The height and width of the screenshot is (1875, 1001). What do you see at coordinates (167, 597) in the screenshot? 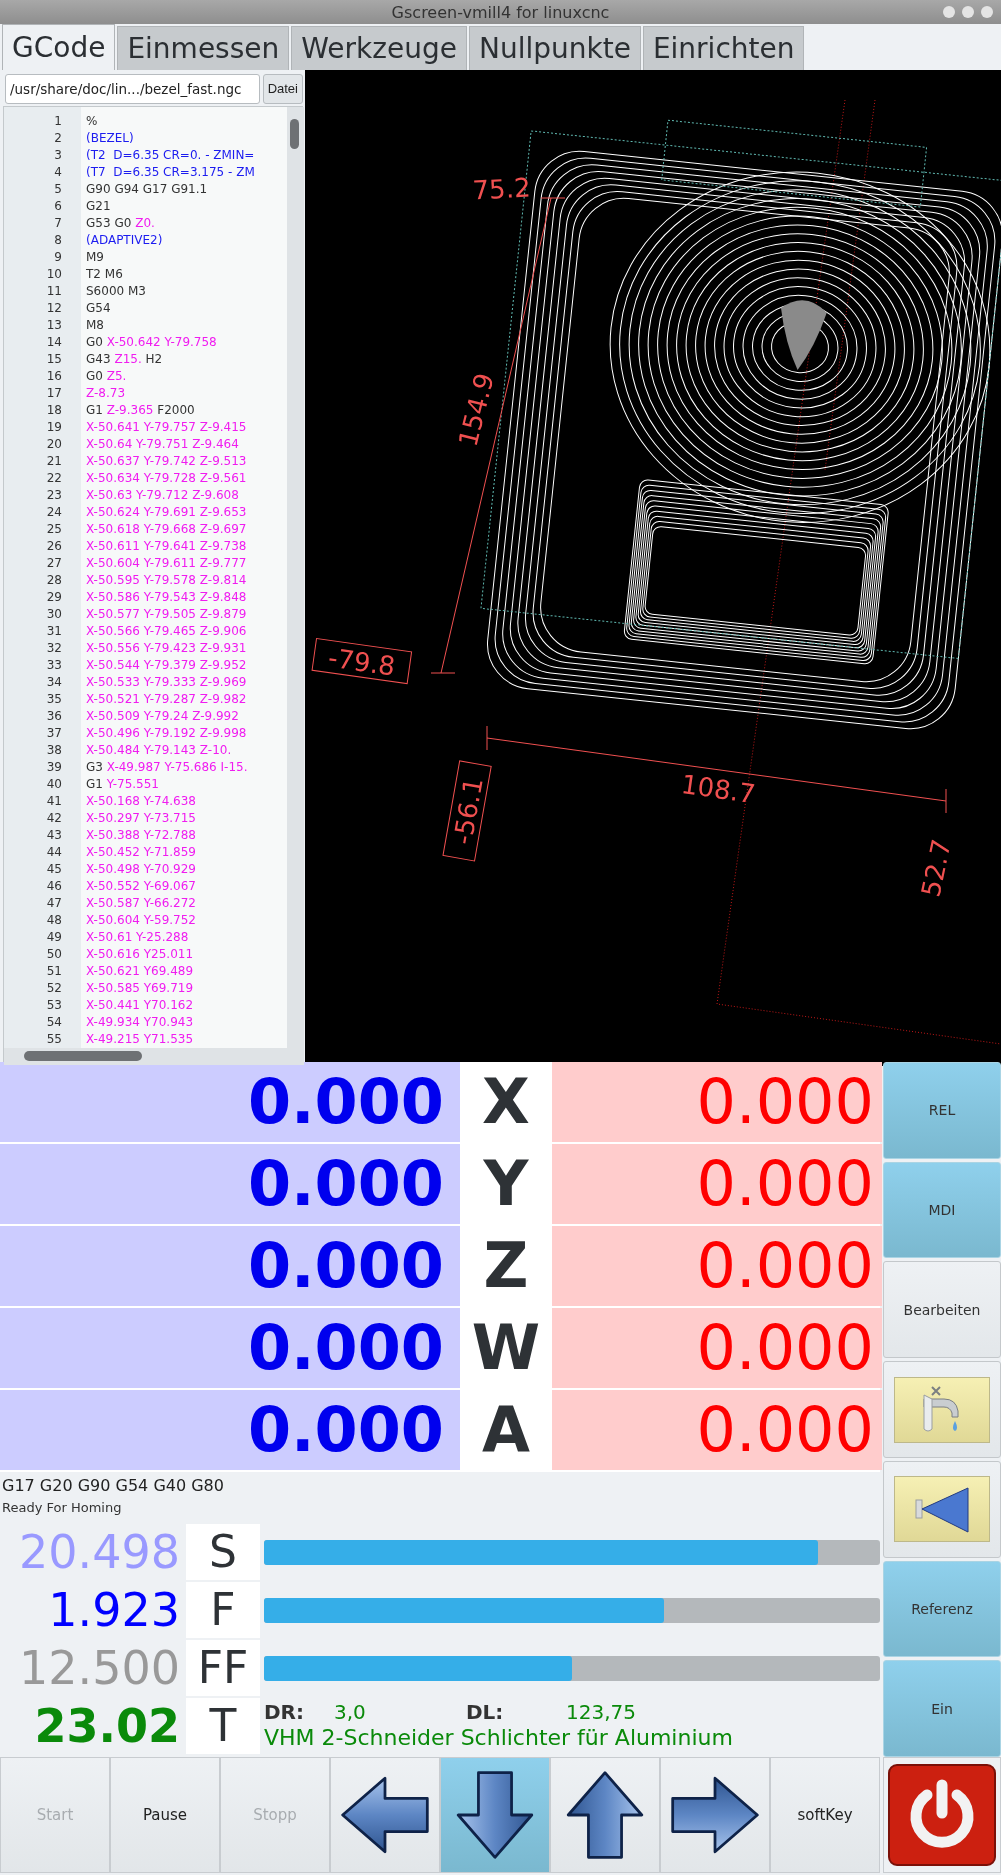
I see `gcode-line: X-50.586 Y-79.543 Z-9.848` at bounding box center [167, 597].